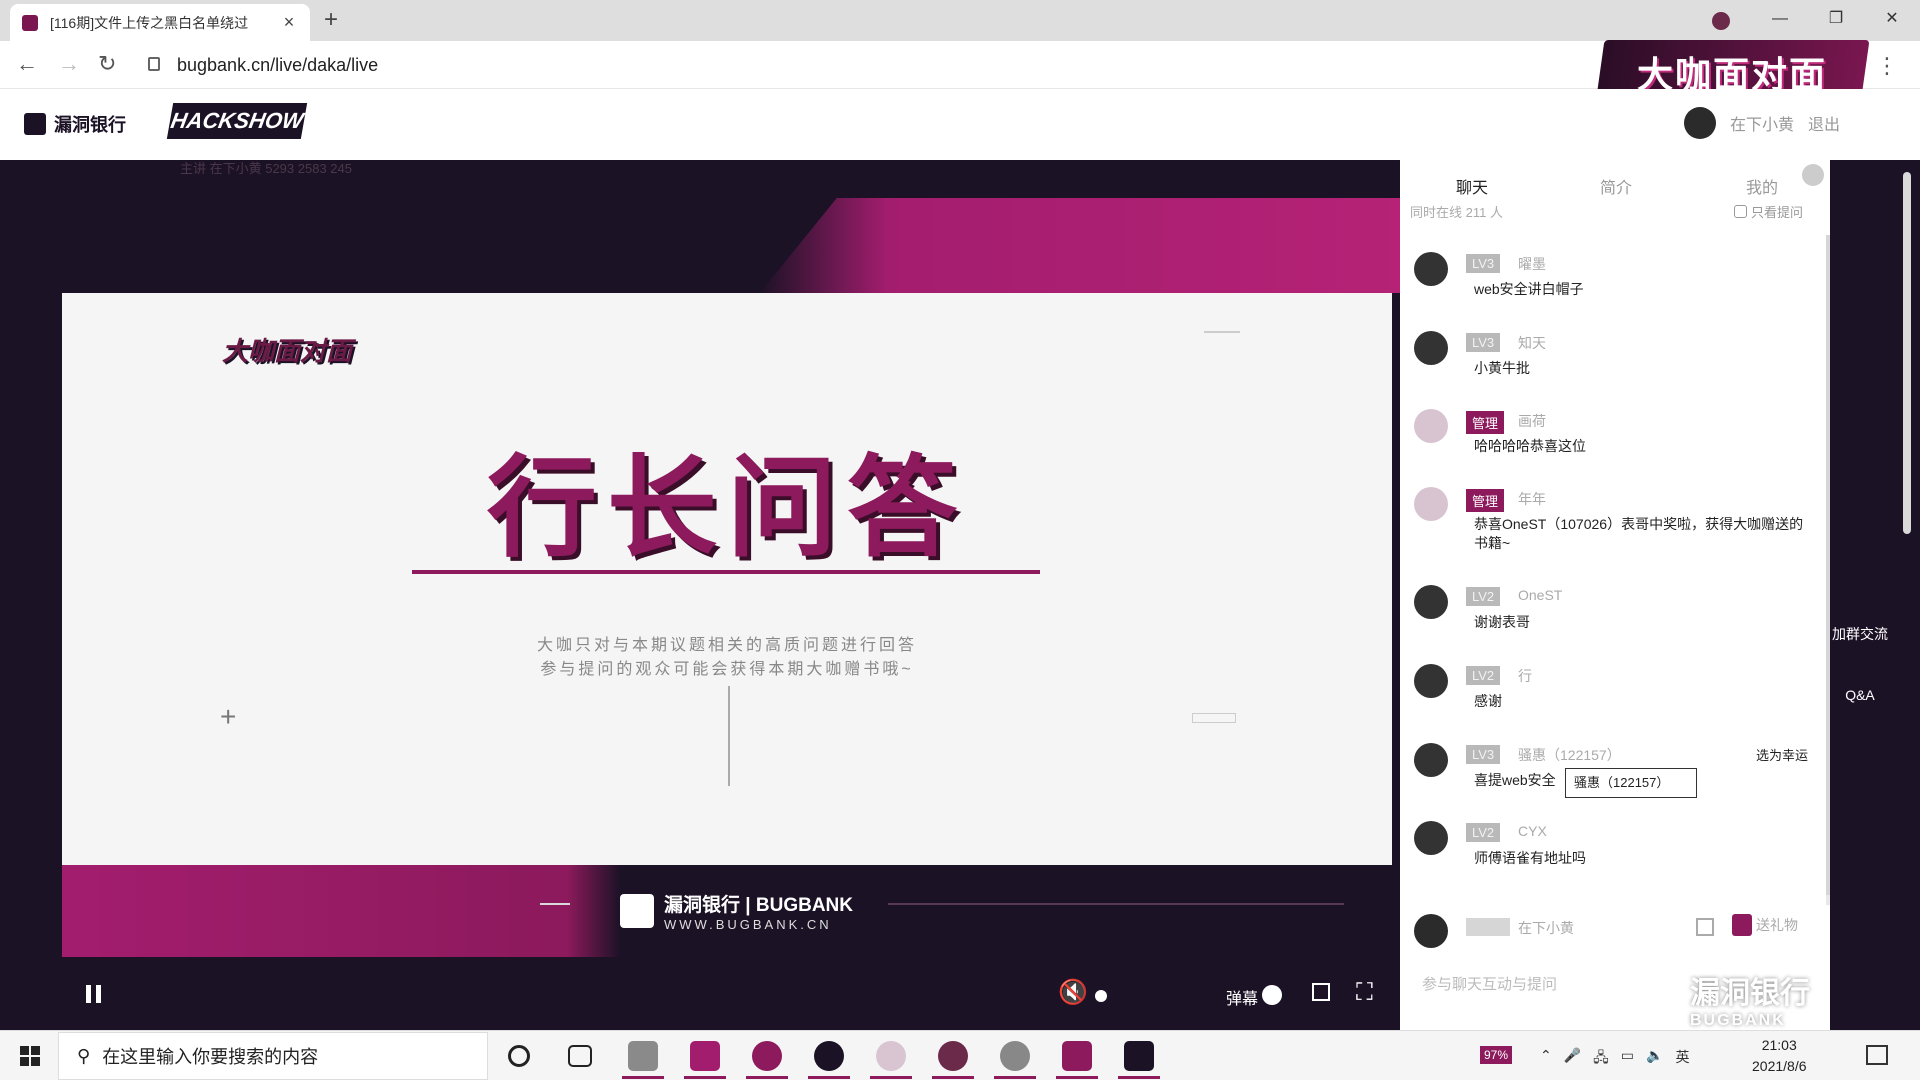  I want to click on chrome-icon, so click(767, 1060).